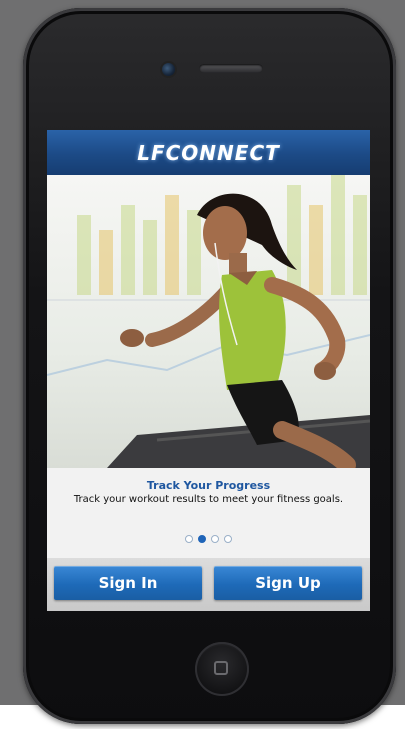 The height and width of the screenshot is (729, 405). Describe the element at coordinates (208, 539) in the screenshot. I see `page-indicator` at that location.